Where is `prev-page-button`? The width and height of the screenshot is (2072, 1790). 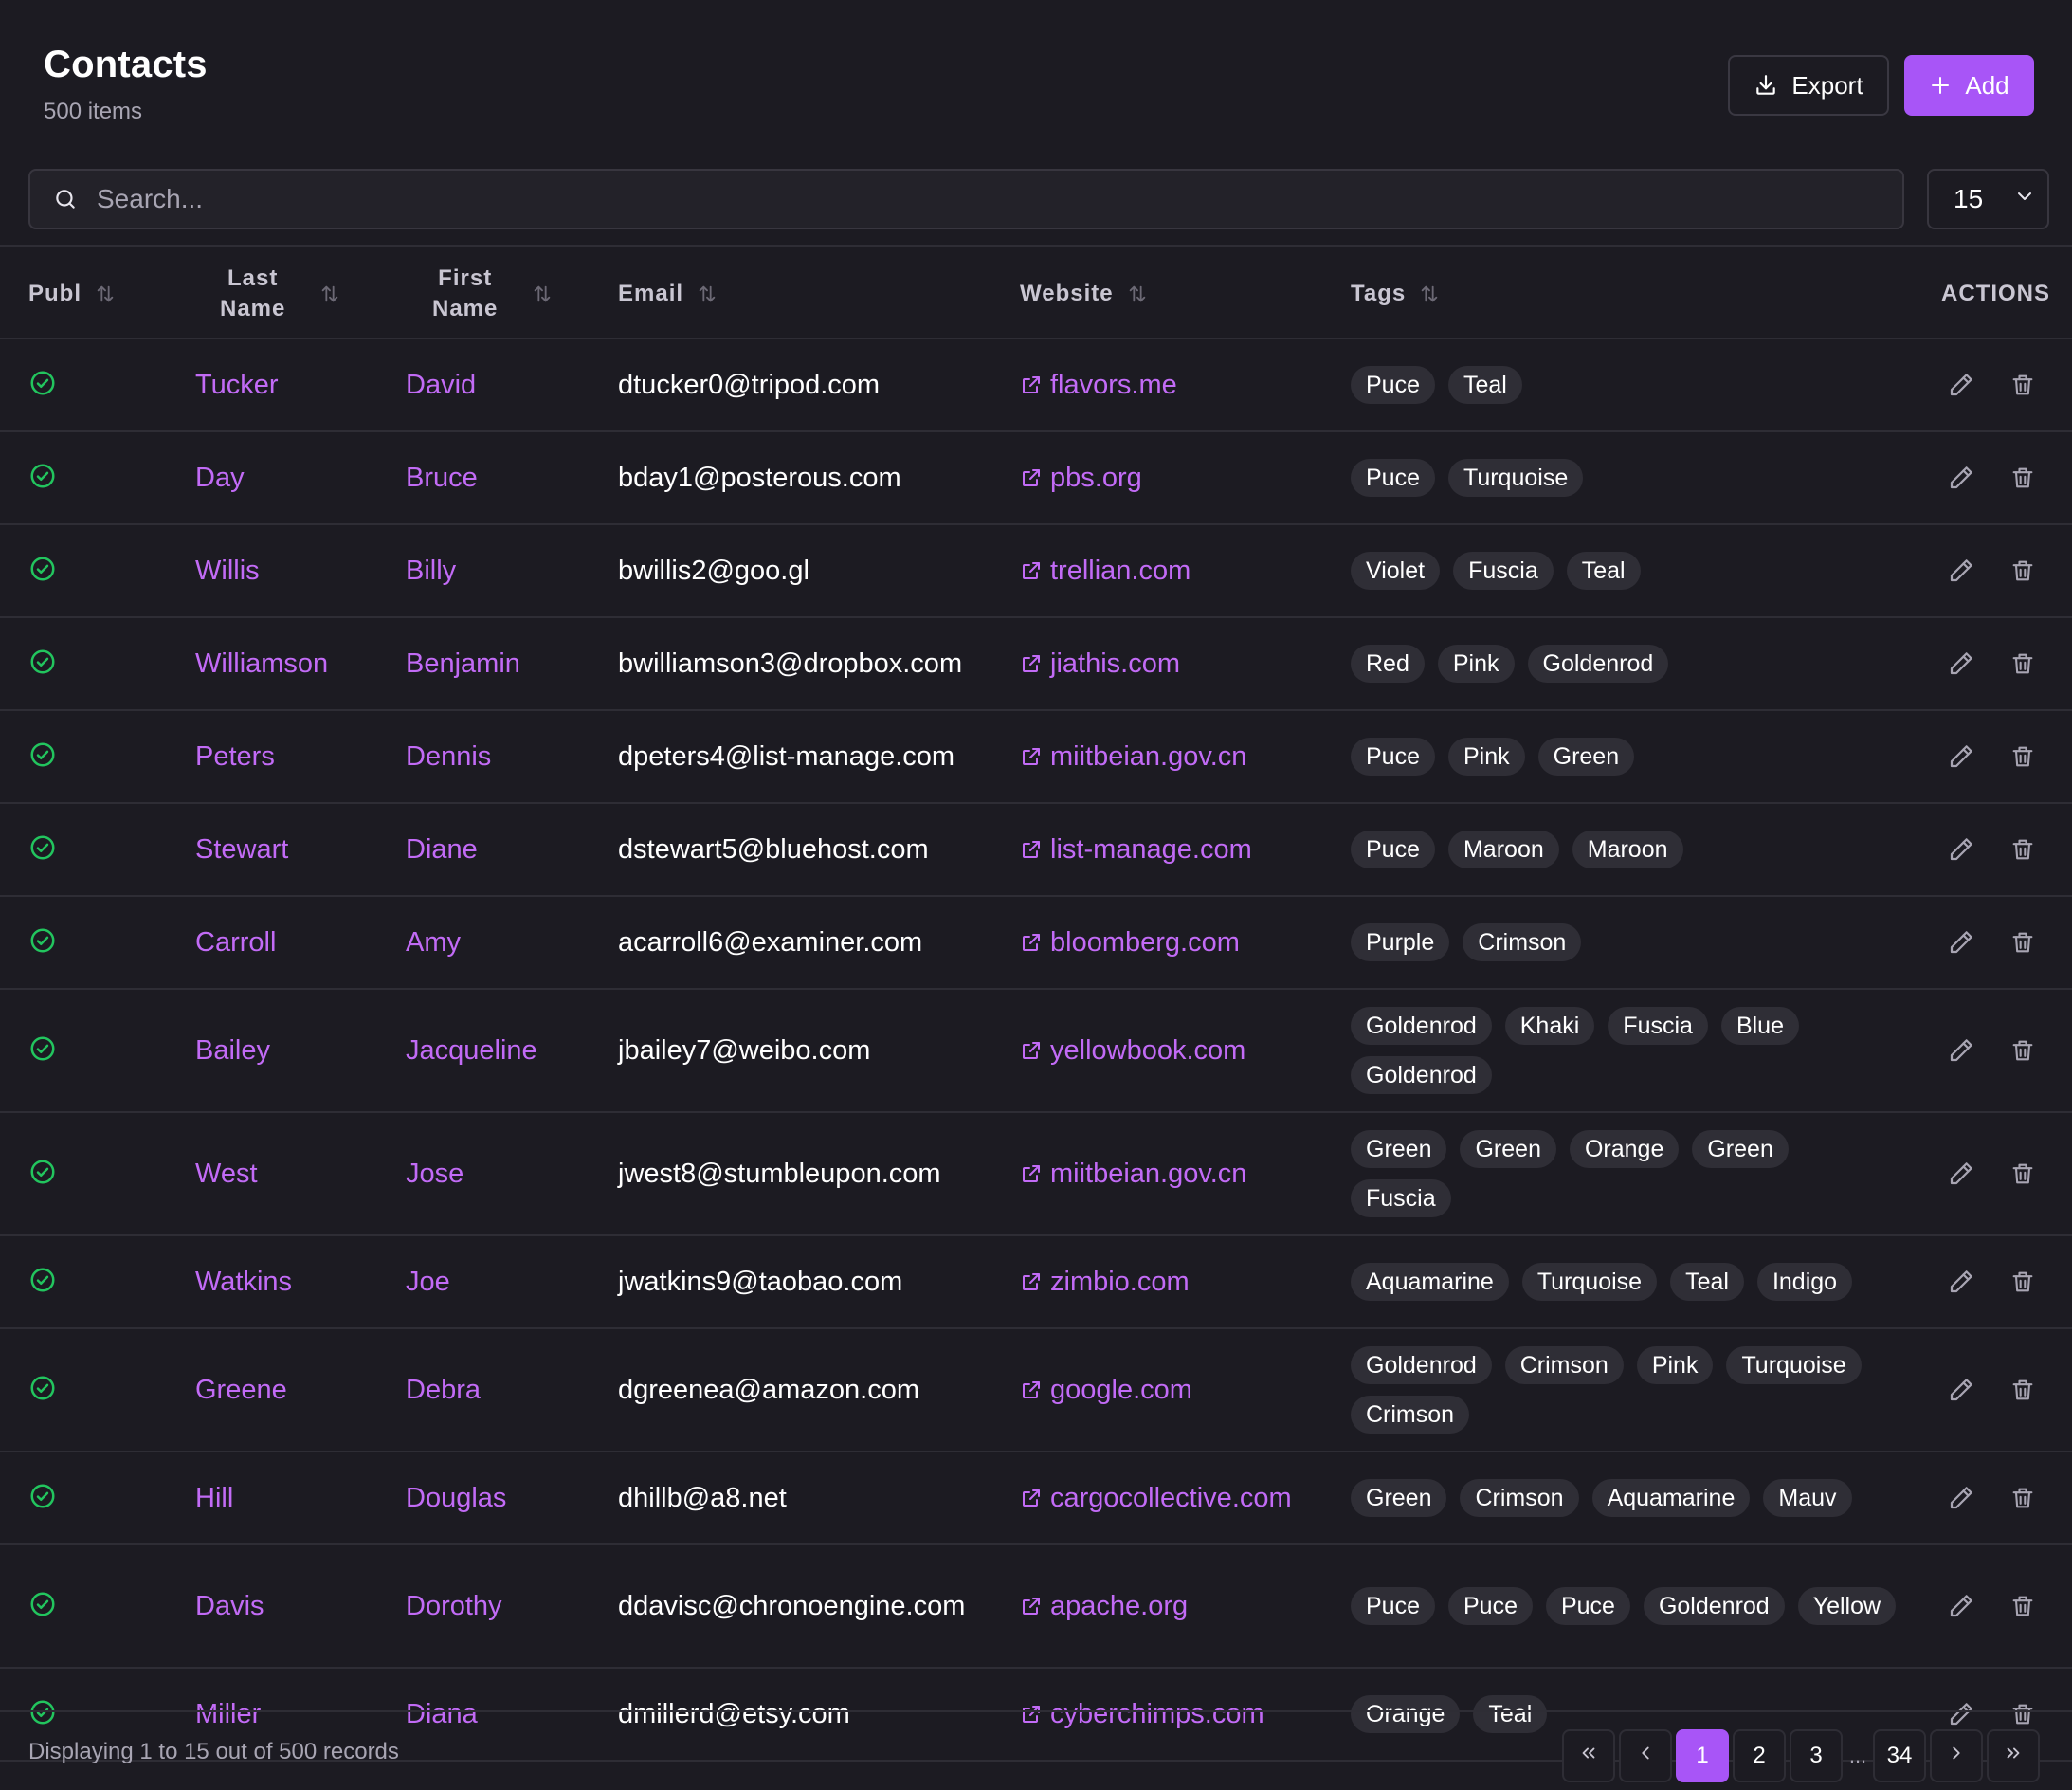
prev-page-button is located at coordinates (1646, 1755).